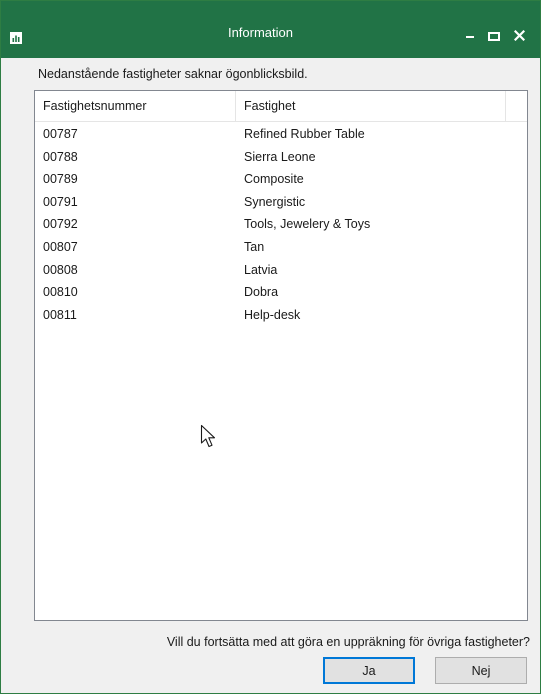 This screenshot has width=541, height=694. What do you see at coordinates (270, 29) in the screenshot?
I see `title-bar: Information` at bounding box center [270, 29].